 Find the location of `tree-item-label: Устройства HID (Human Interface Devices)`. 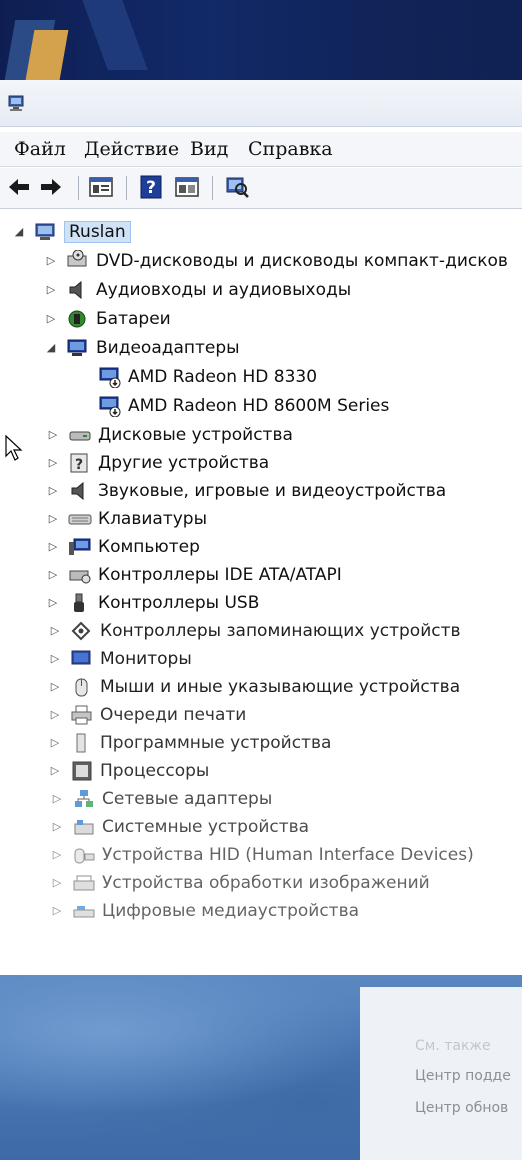

tree-item-label: Устройства HID (Human Interface Devices) is located at coordinates (288, 855).